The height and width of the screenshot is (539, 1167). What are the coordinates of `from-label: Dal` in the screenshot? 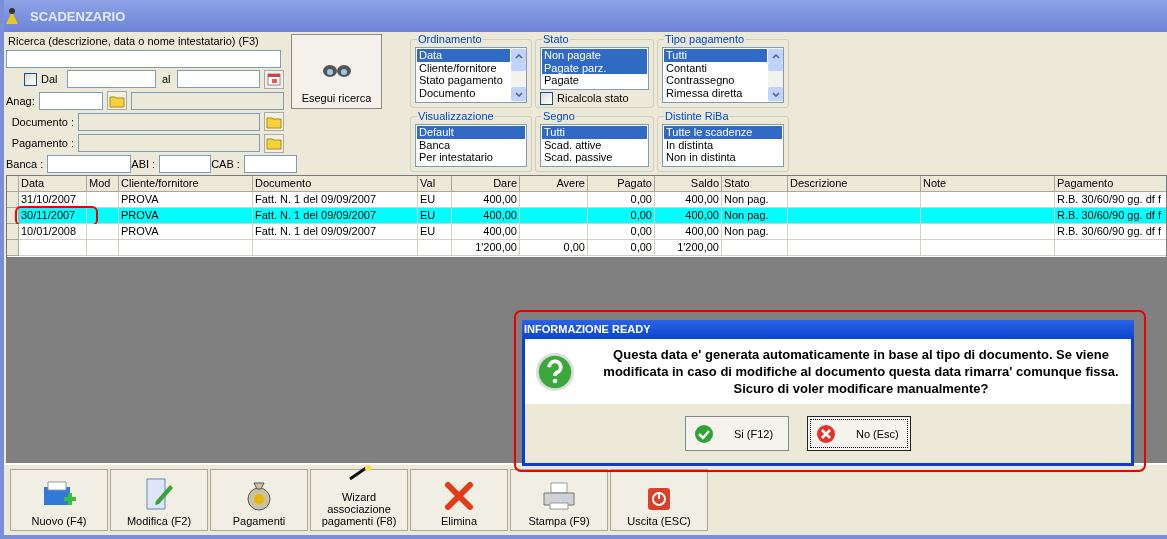 It's located at (50, 79).